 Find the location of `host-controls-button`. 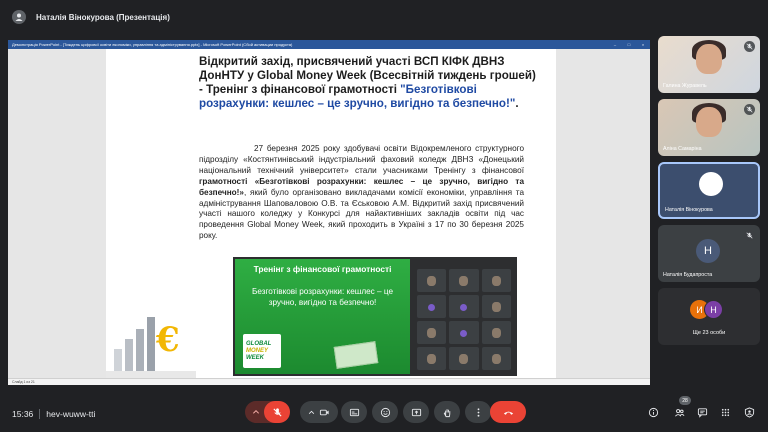

host-controls-button is located at coordinates (749, 412).